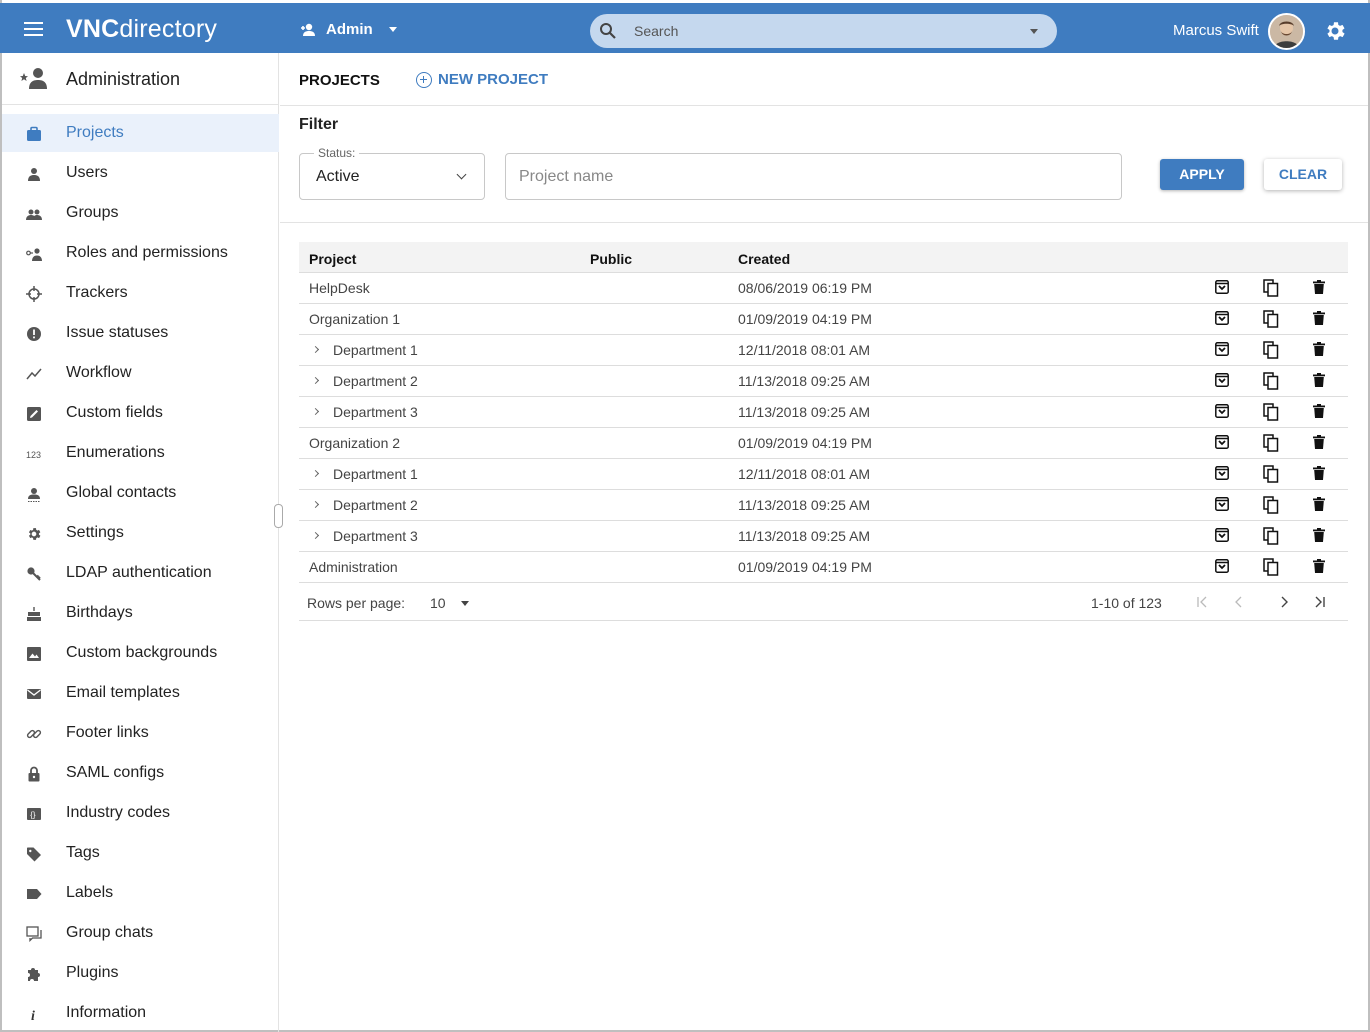  Describe the element at coordinates (354, 319) in the screenshot. I see `project-name: Organization 1` at that location.